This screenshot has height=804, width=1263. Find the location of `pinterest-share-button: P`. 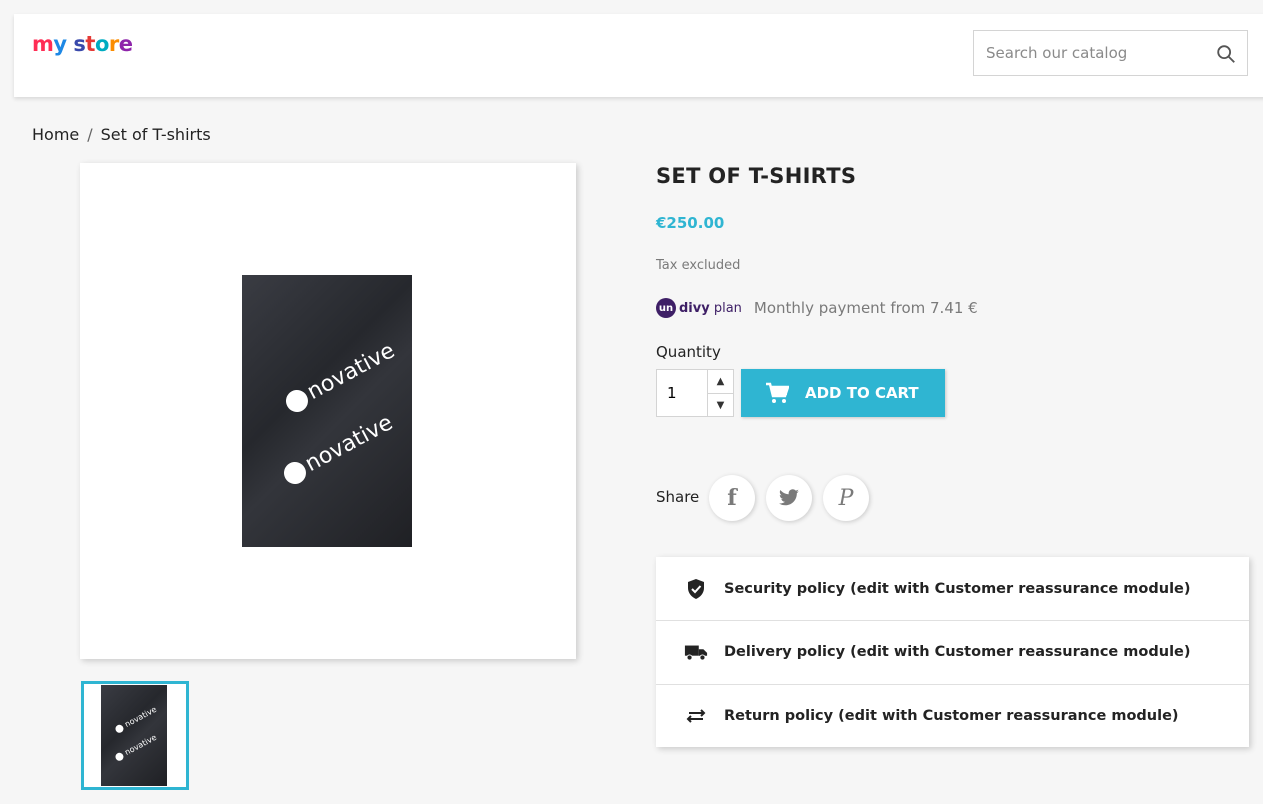

pinterest-share-button: P is located at coordinates (846, 498).